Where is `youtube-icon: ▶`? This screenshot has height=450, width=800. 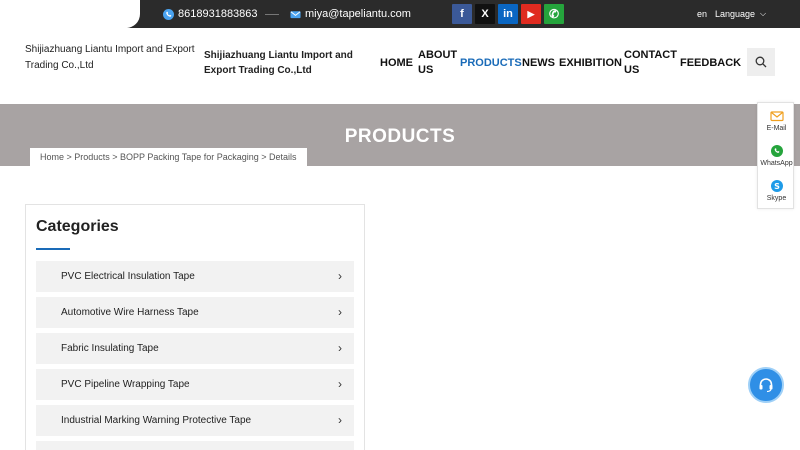 youtube-icon: ▶ is located at coordinates (531, 14).